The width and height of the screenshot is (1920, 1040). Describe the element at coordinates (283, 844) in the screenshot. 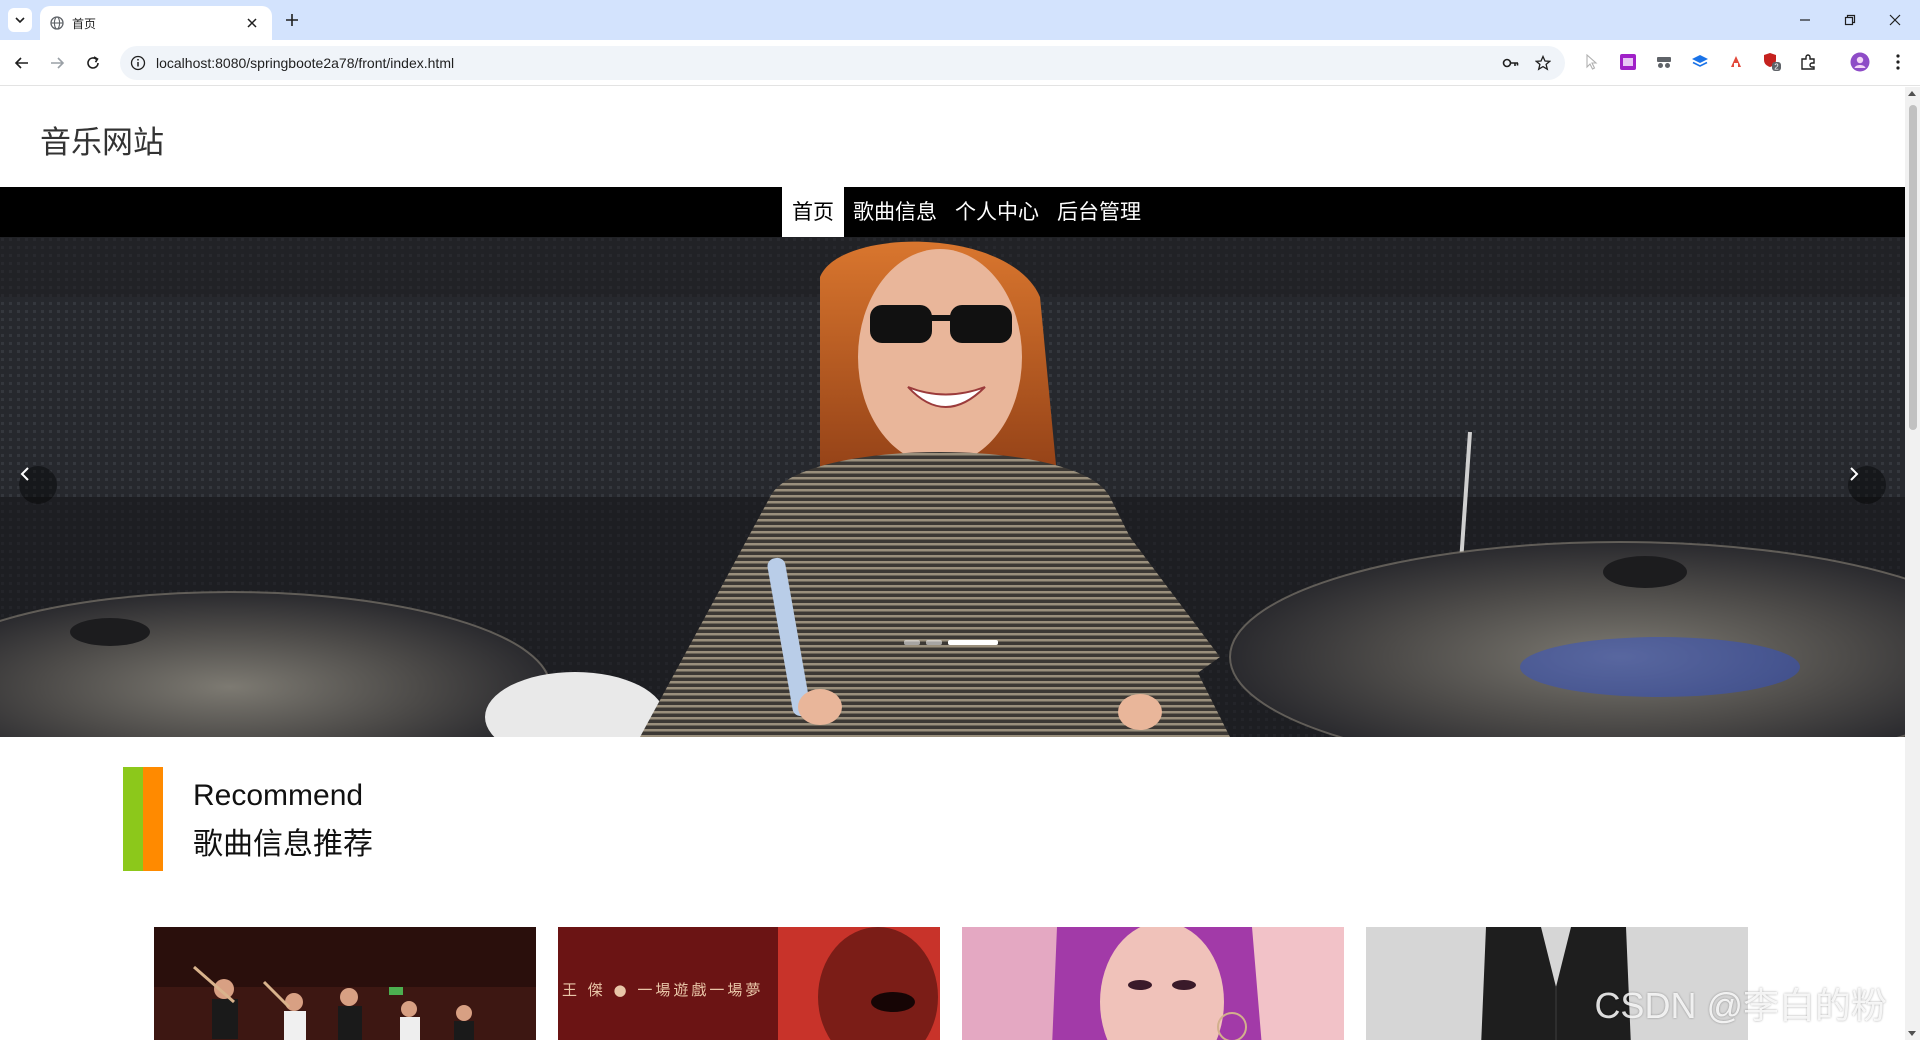

I see `recommend-title-cn: 歌曲信息推荐` at that location.